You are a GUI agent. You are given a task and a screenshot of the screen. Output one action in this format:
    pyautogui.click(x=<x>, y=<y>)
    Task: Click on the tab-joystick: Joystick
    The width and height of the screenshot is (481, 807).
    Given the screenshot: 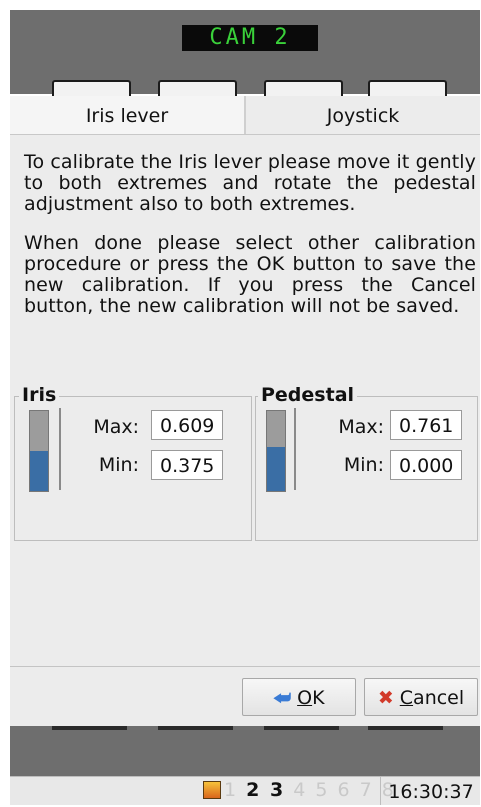 What is the action you would take?
    pyautogui.click(x=362, y=115)
    